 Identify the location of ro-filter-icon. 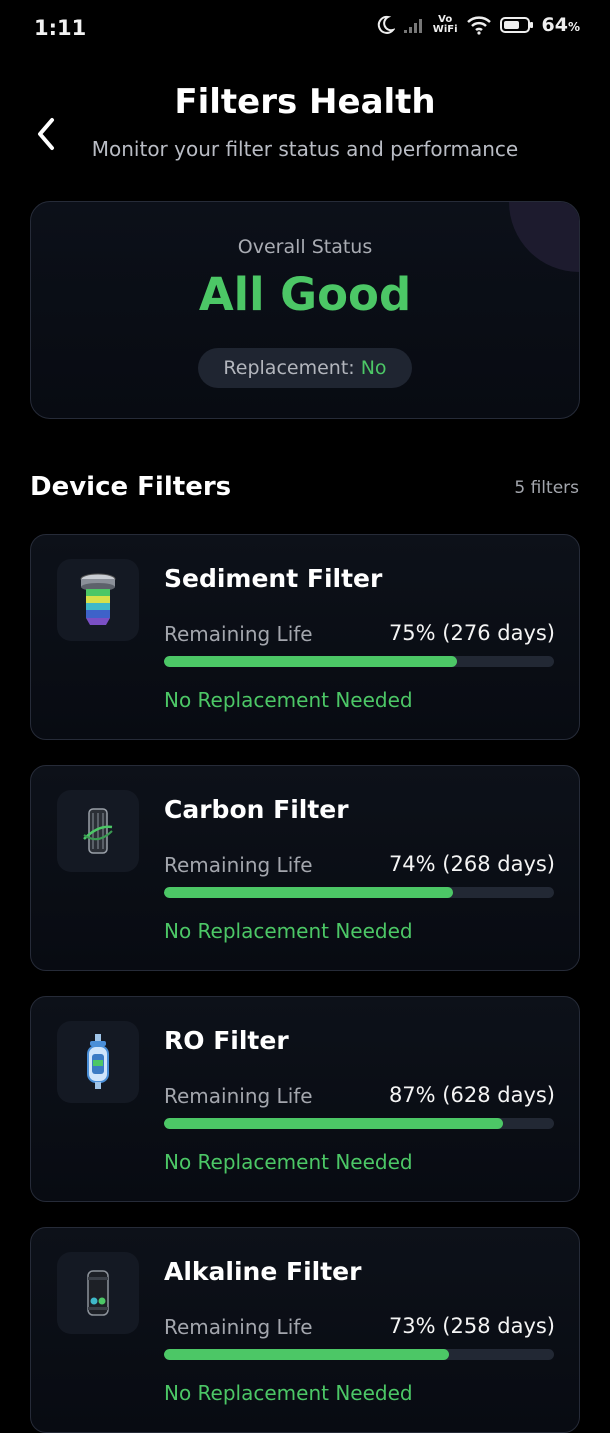
(98, 1061).